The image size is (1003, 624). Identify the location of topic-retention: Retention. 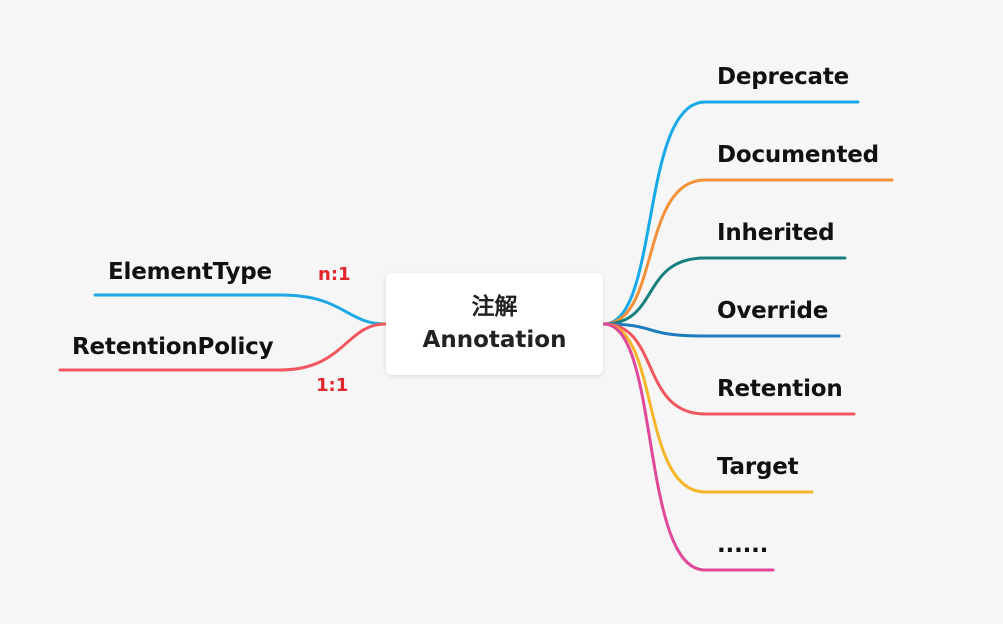
(780, 389).